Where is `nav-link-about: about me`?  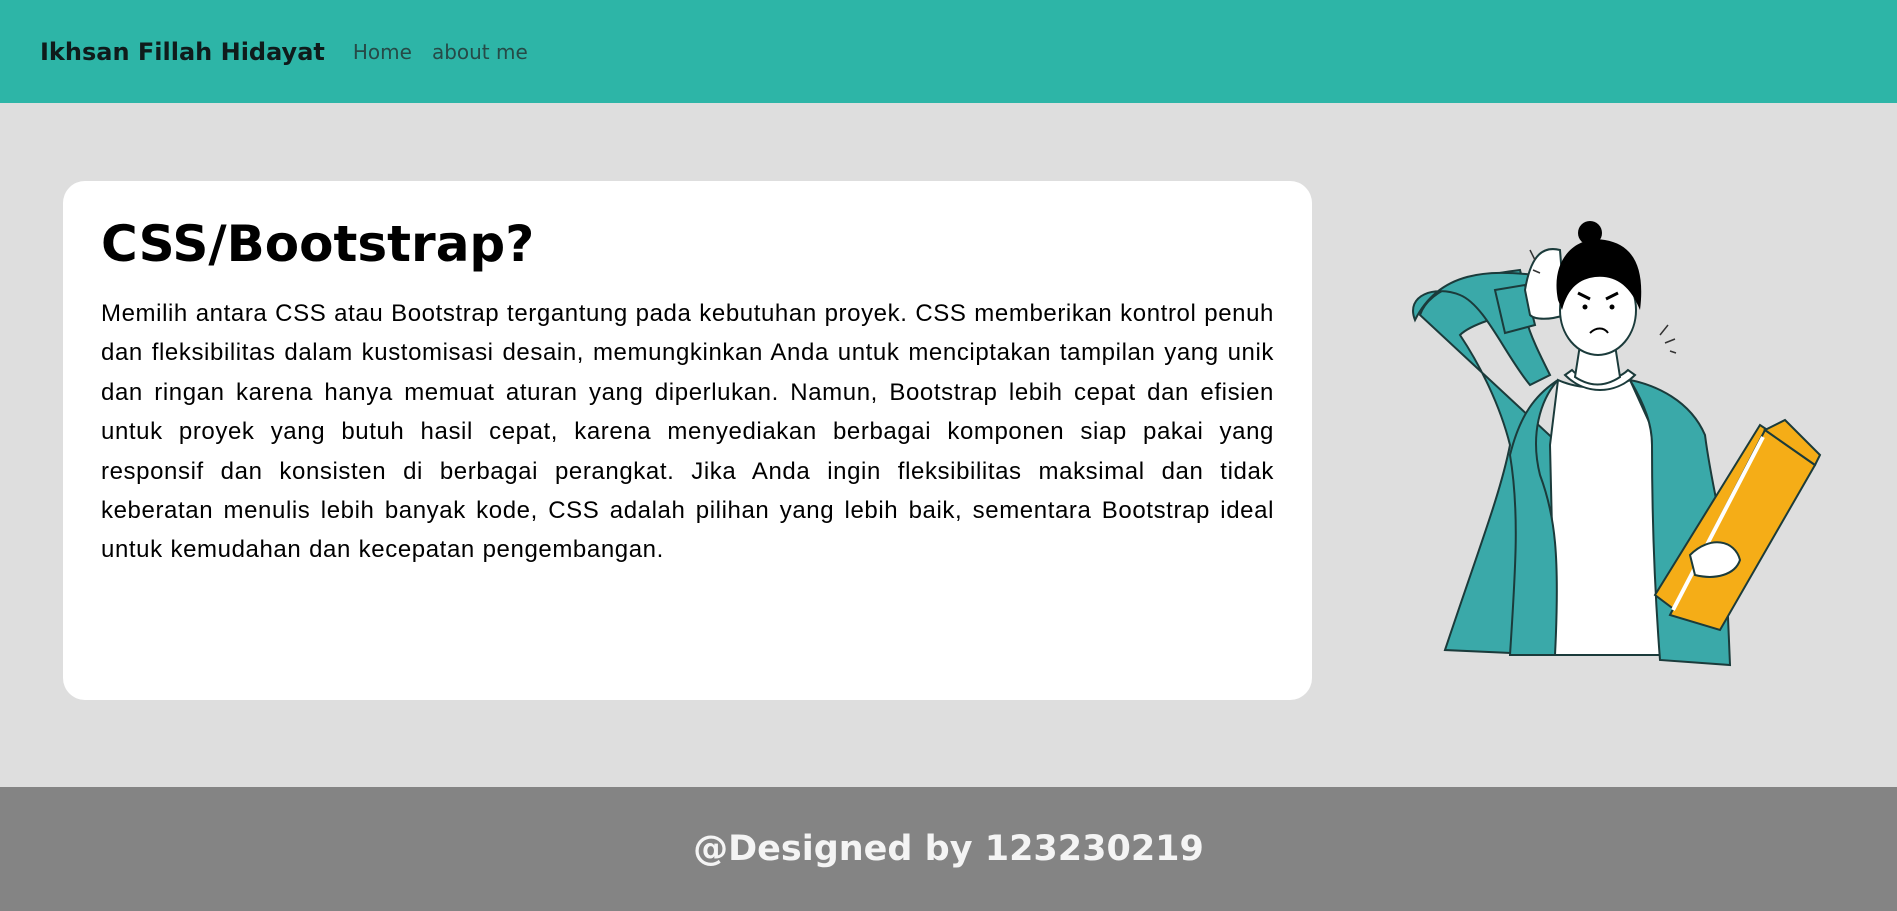 nav-link-about: about me is located at coordinates (480, 52).